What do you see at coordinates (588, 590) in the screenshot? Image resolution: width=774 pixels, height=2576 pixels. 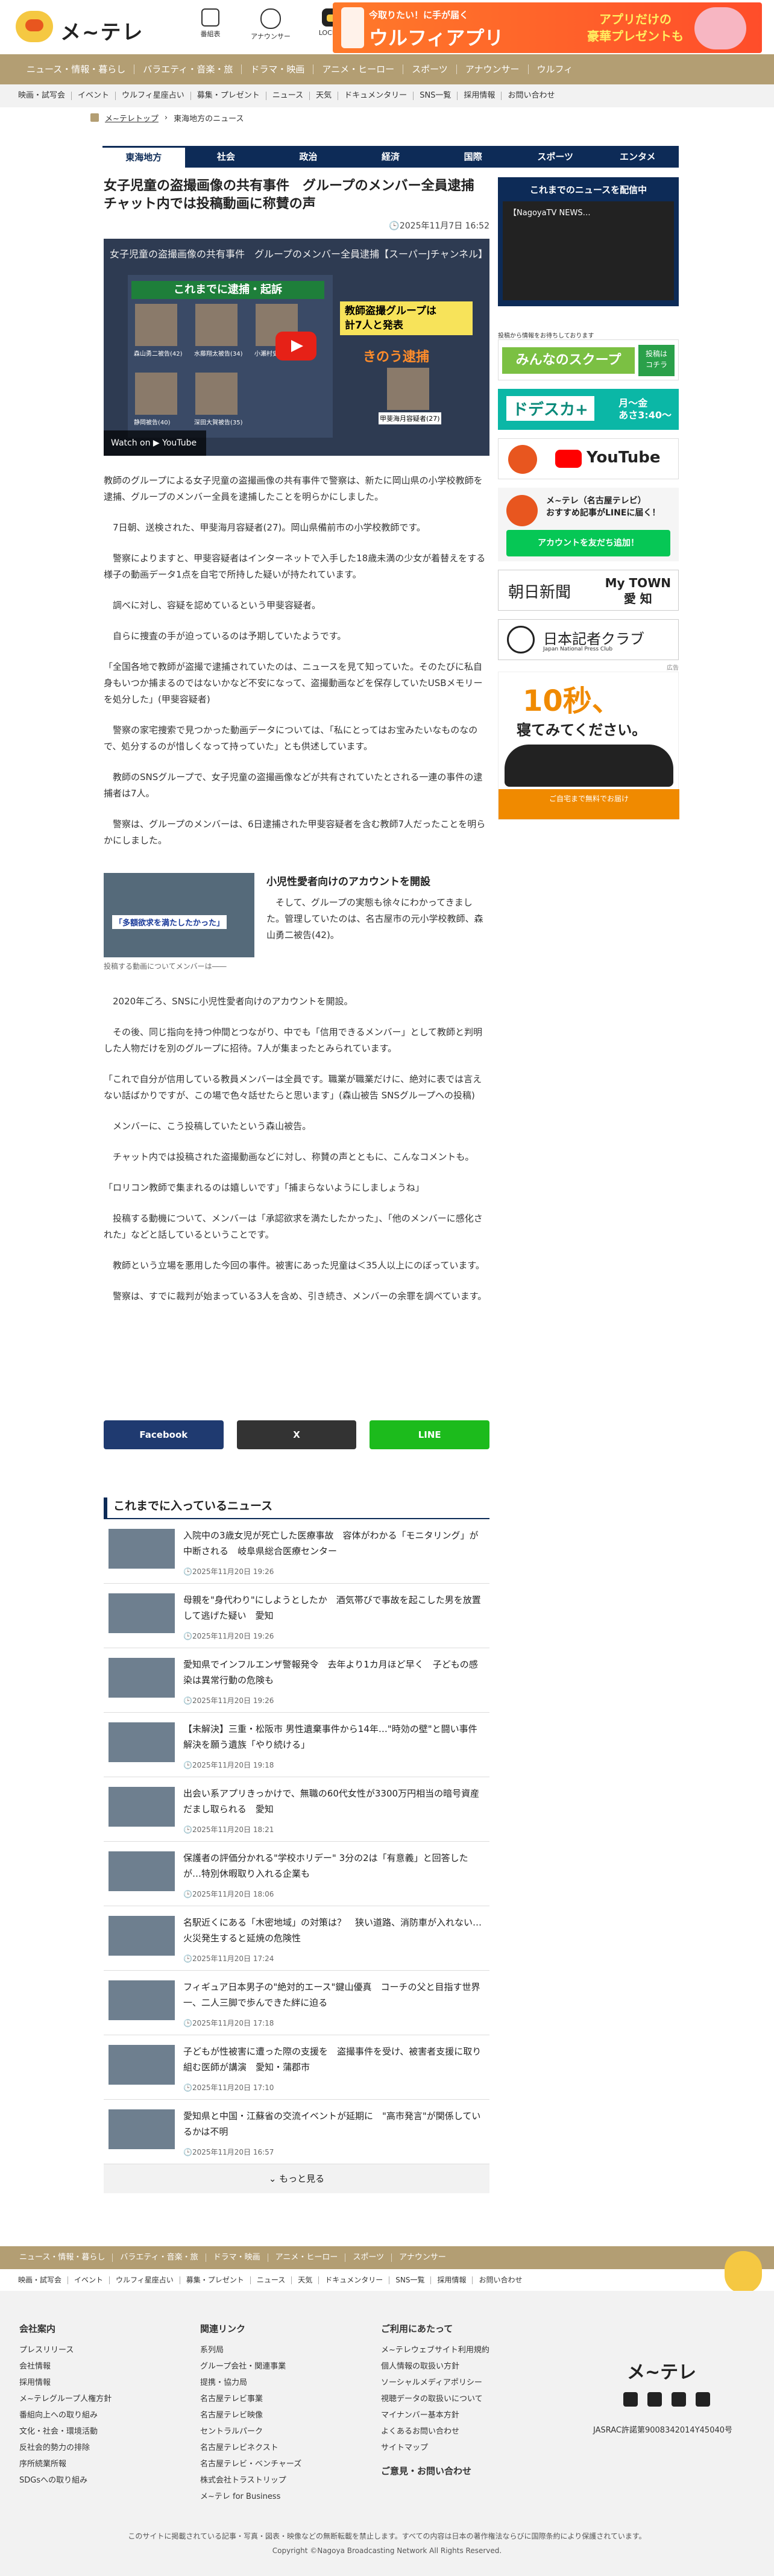 I see `asahi-mytown-banner: 朝日新聞 My TOWN 愛 知` at bounding box center [588, 590].